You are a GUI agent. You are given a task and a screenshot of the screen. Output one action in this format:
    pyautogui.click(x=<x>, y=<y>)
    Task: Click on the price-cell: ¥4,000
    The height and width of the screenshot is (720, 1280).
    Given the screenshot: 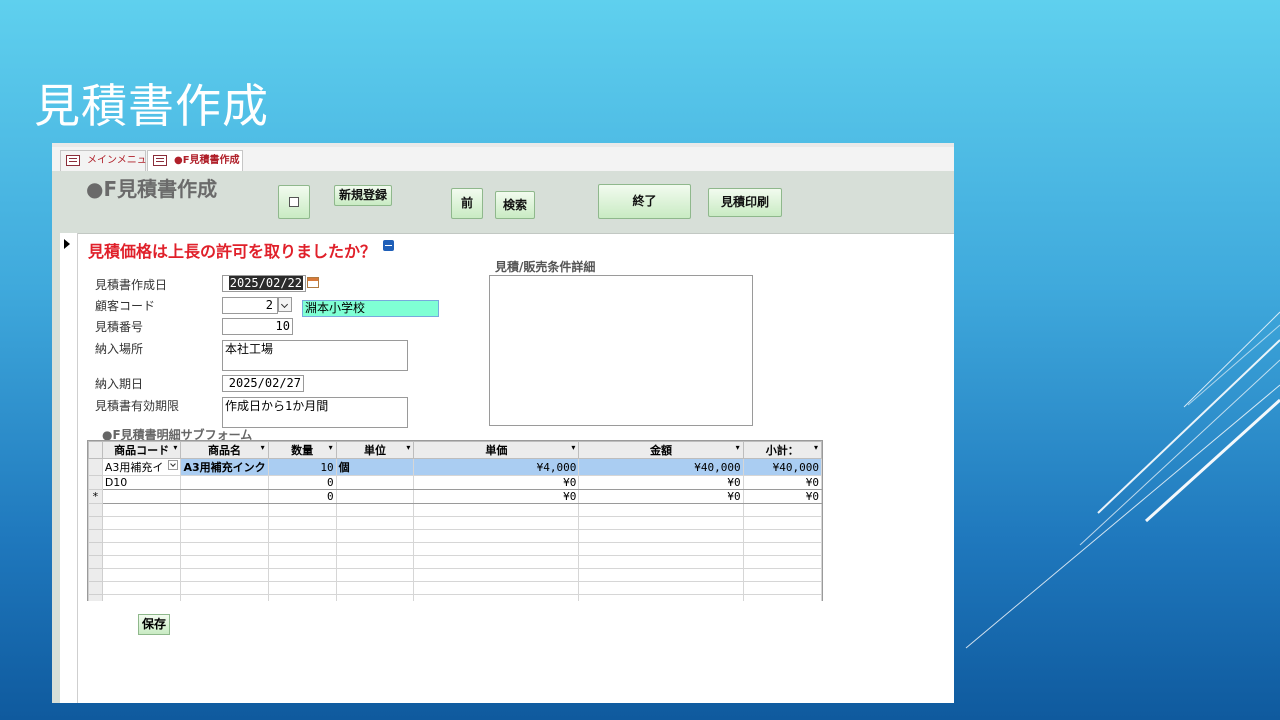 What is the action you would take?
    pyautogui.click(x=496, y=467)
    